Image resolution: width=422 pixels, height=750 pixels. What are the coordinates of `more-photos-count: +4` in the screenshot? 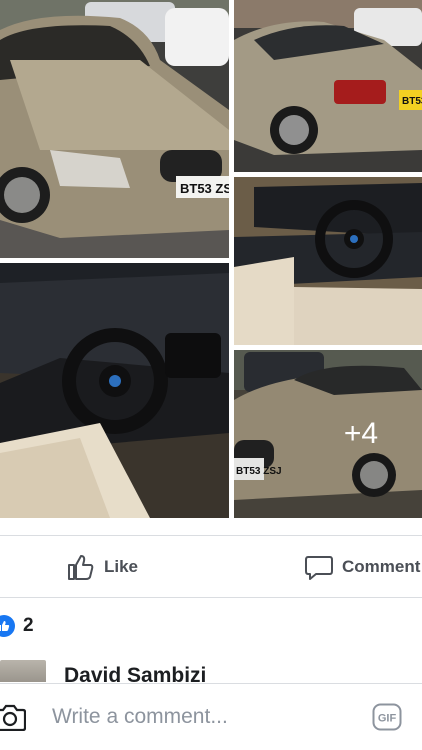 It's located at (328, 434).